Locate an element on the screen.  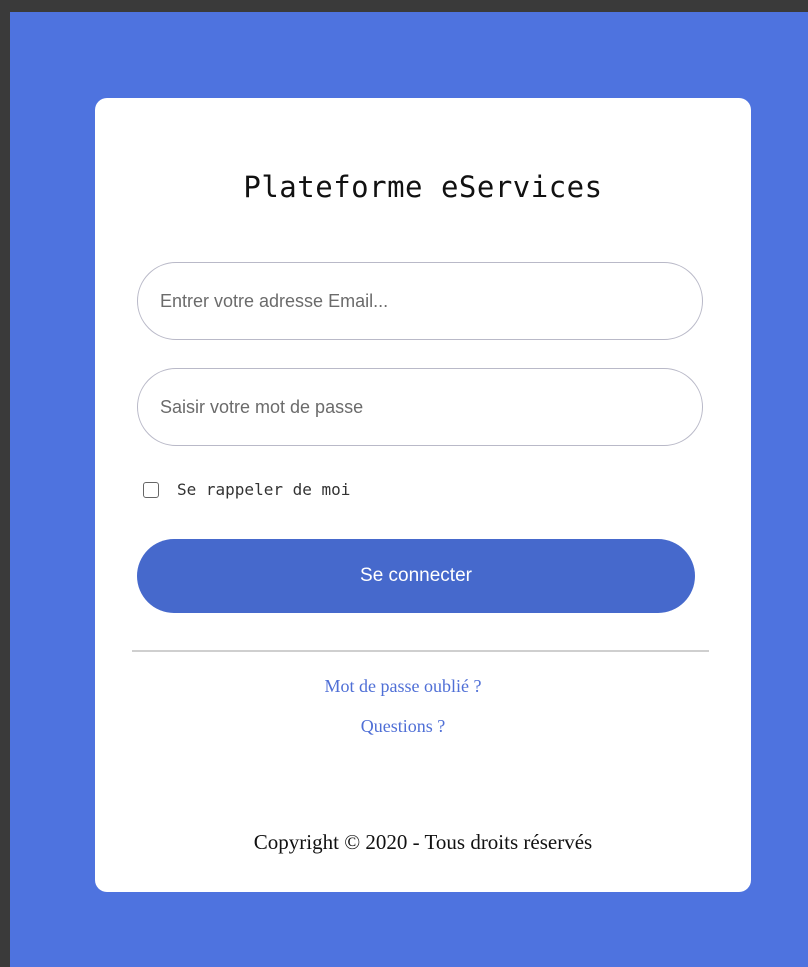
remember-me: Se rappeler de moi is located at coordinates (246, 489).